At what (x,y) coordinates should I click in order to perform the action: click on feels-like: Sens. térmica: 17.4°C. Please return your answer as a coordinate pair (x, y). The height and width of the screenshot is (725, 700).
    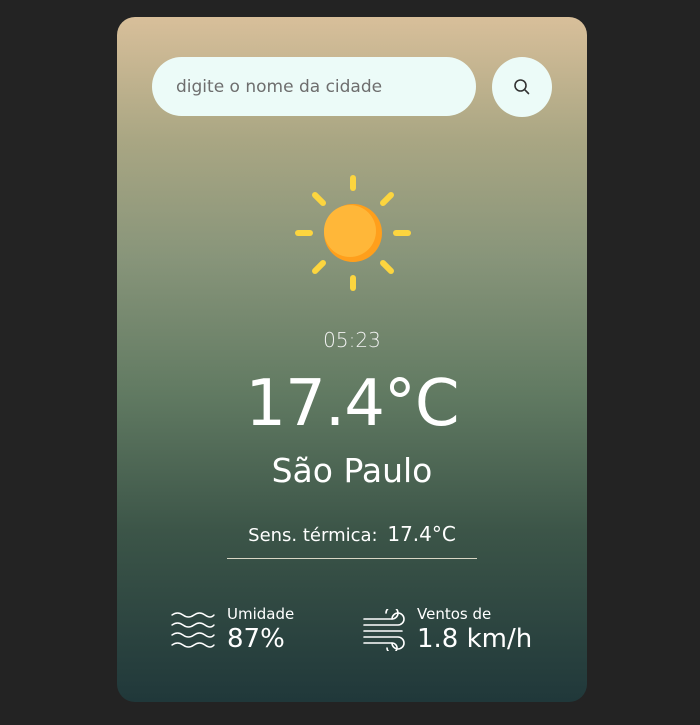
    Looking at the image, I should click on (352, 534).